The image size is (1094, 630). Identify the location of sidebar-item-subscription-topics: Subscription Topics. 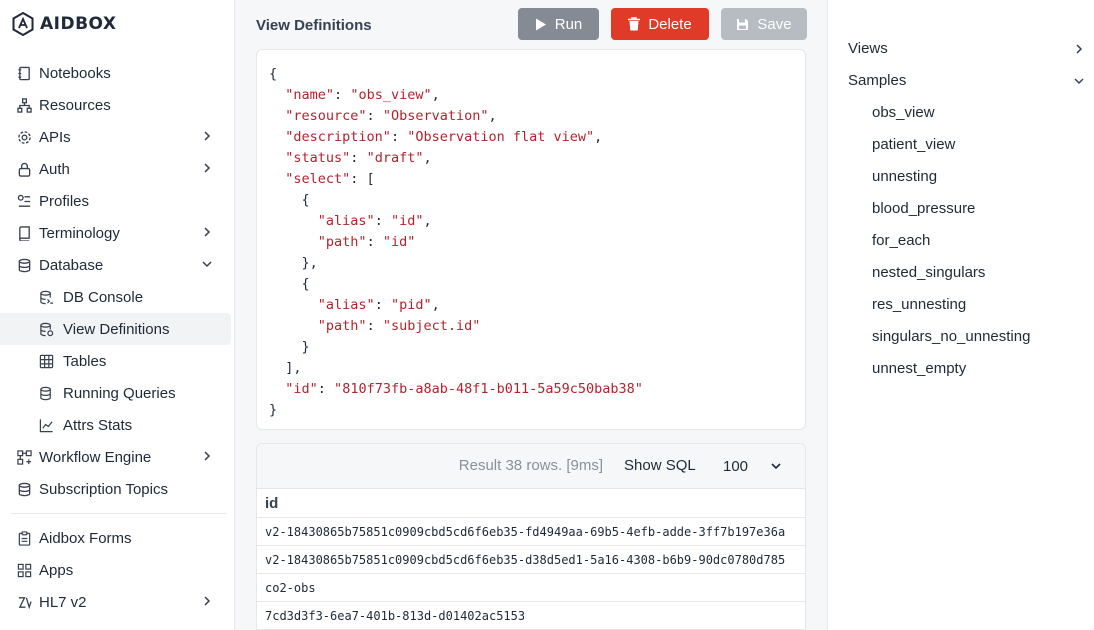
(117, 489).